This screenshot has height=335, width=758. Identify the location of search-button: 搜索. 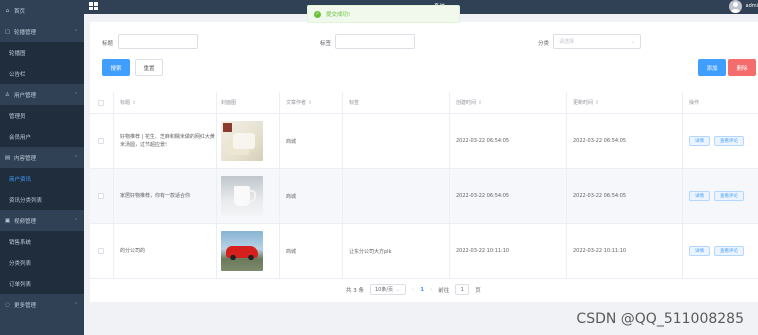
(116, 67).